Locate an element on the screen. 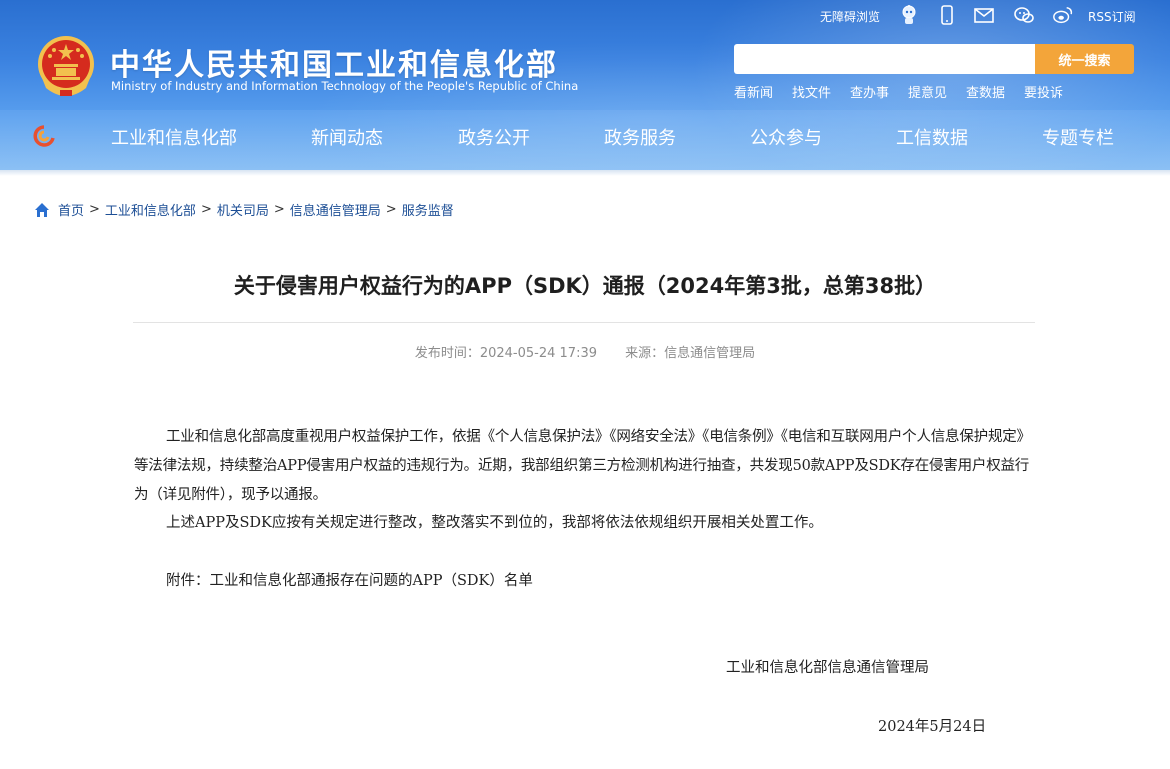 Image resolution: width=1170 pixels, height=769 pixels. site-title: 中华人民共和国工业和信息化部 is located at coordinates (334, 62).